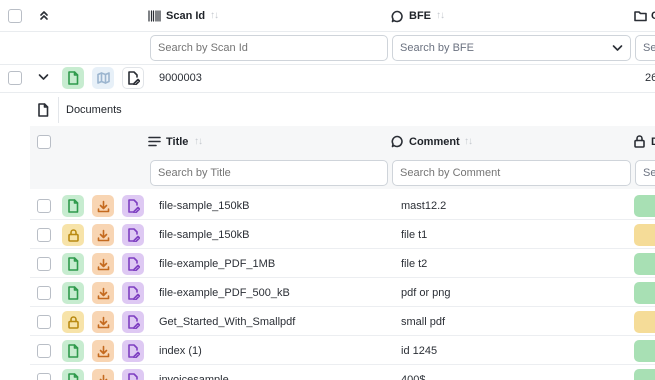 This screenshot has height=380, width=655. What do you see at coordinates (103, 78) in the screenshot?
I see `map-button` at bounding box center [103, 78].